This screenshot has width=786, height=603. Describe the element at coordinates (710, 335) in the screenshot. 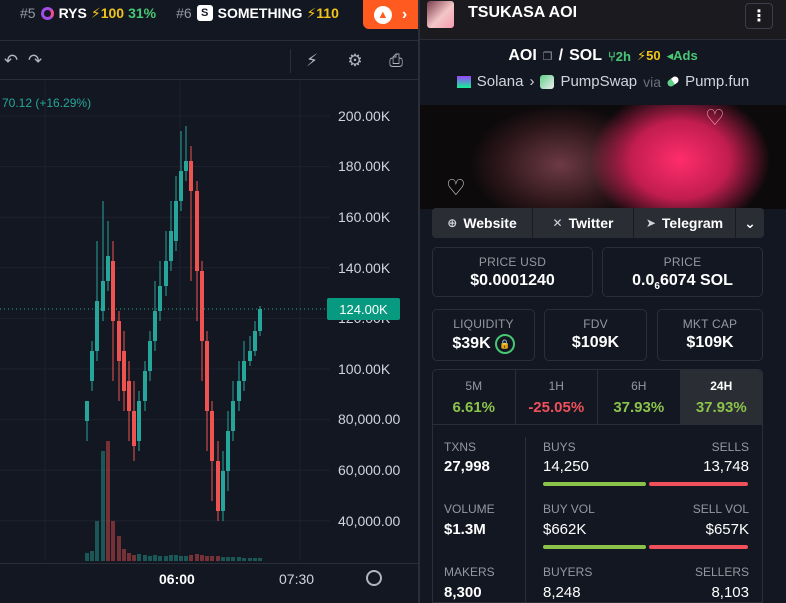

I see `mcap-box: MKT CAP $109K` at that location.